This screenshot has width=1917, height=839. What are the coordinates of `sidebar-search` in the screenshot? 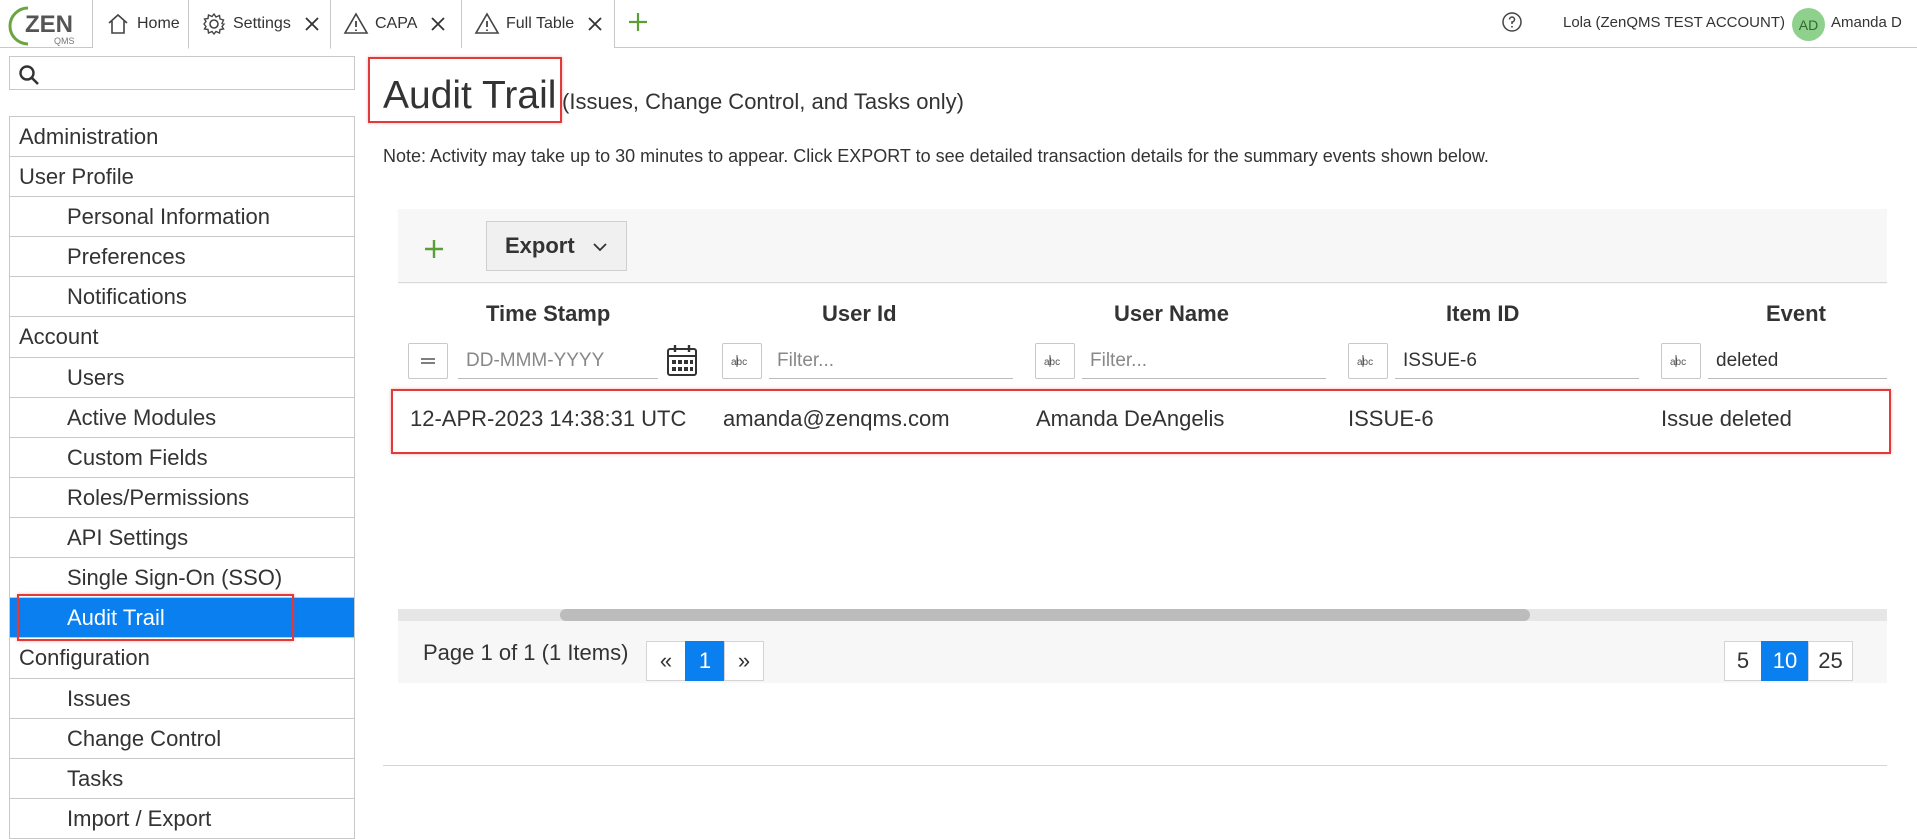 It's located at (182, 73).